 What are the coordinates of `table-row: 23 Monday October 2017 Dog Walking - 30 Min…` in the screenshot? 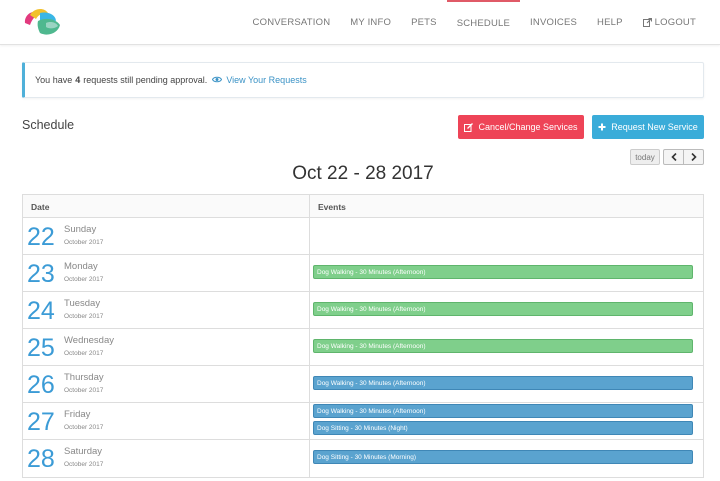 It's located at (363, 273).